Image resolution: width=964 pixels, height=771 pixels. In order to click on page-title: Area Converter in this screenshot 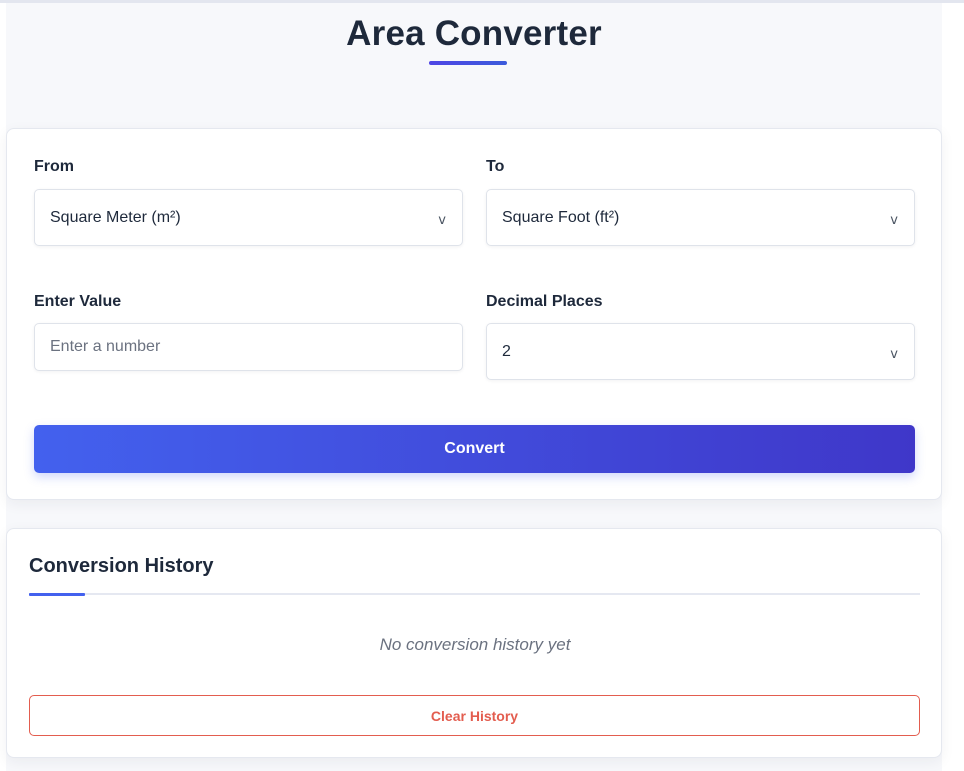, I will do `click(474, 33)`.